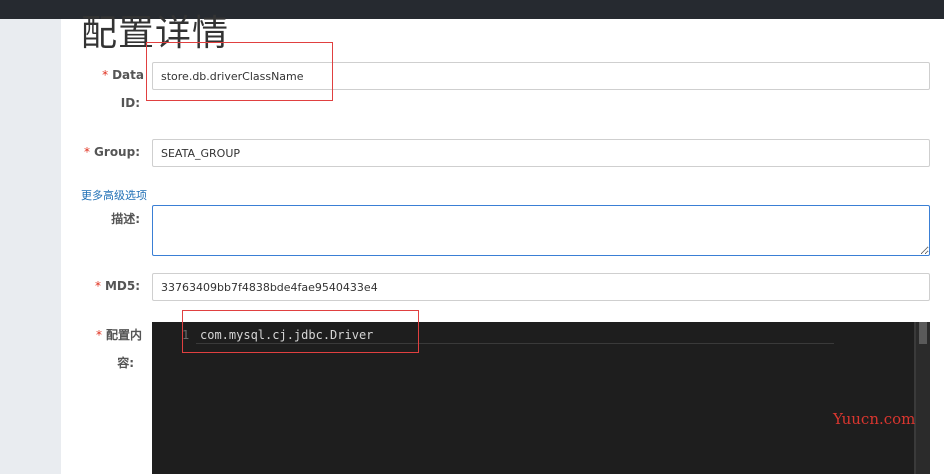 The height and width of the screenshot is (474, 944). What do you see at coordinates (300, 331) in the screenshot?
I see `annotation-box-code` at bounding box center [300, 331].